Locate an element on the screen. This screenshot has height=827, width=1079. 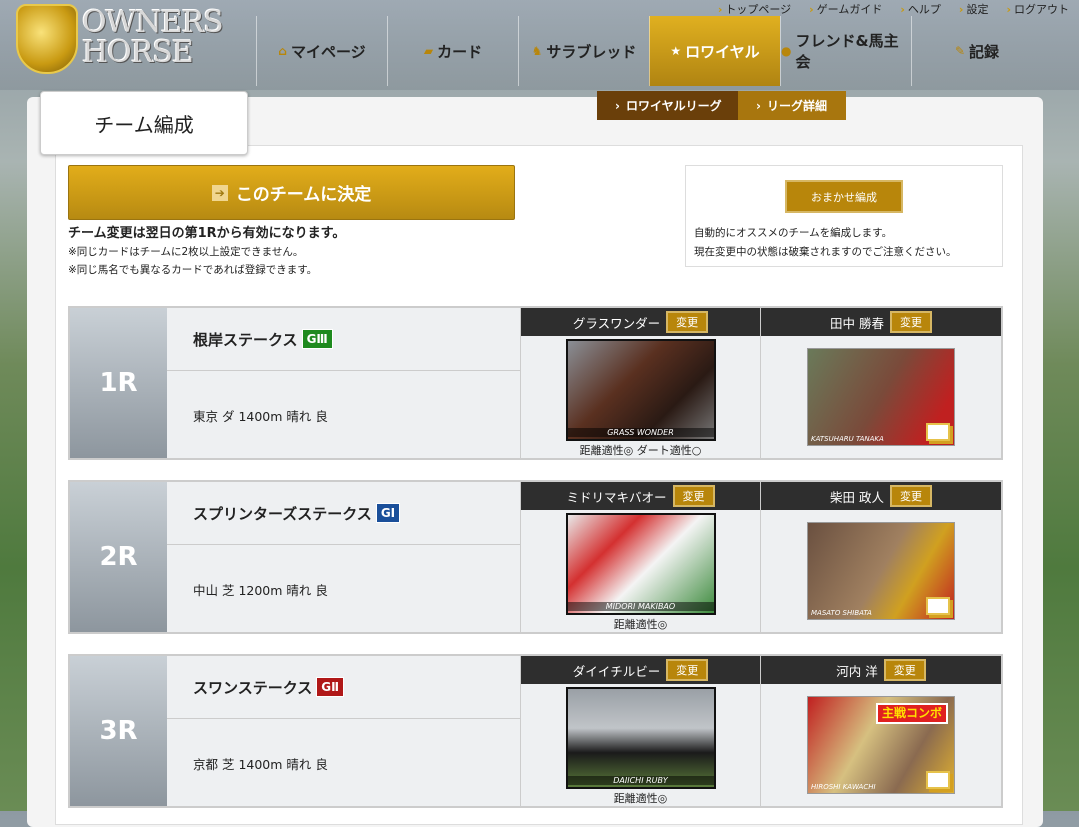
jockey-card: MASATO SHIBATA is located at coordinates (881, 571).